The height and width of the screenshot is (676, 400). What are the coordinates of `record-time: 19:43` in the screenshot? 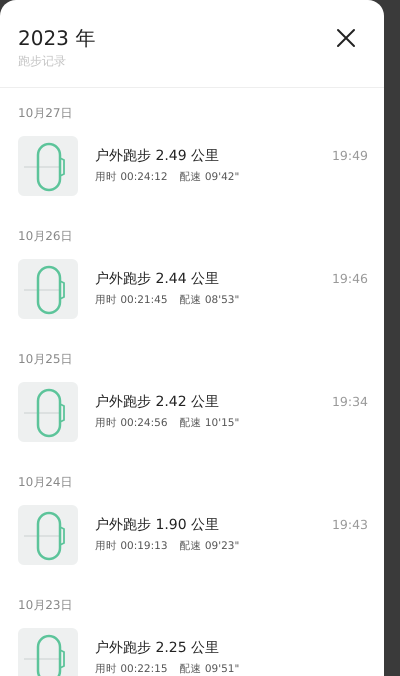 It's located at (350, 524).